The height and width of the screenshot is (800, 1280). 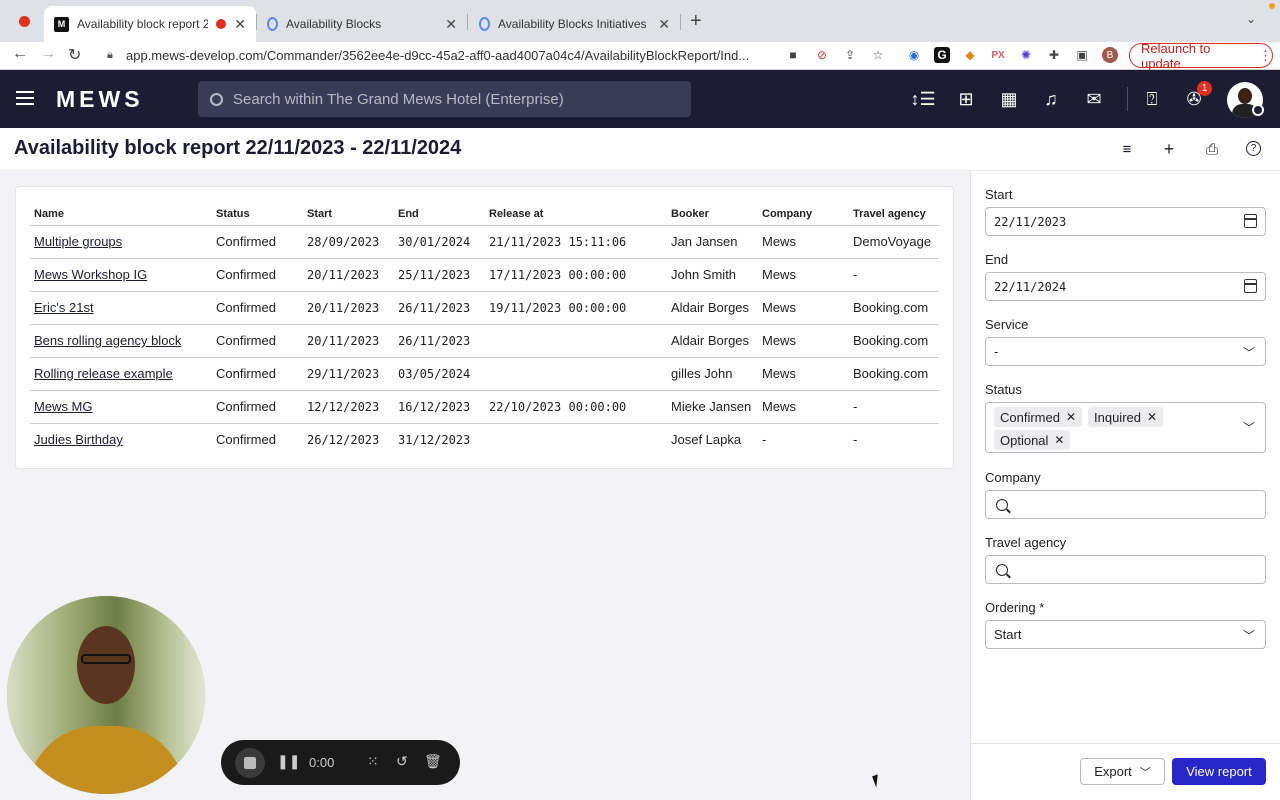 I want to click on add-square-icon: ⊞, so click(x=966, y=99).